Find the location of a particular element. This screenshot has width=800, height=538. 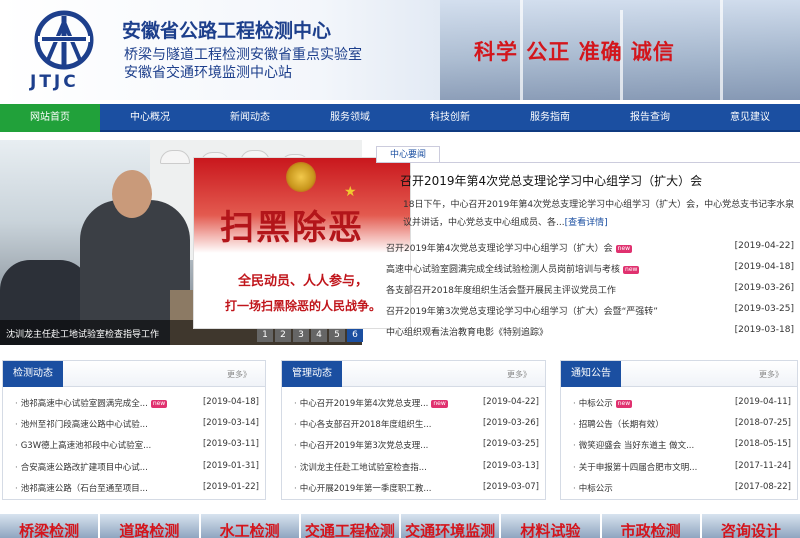

list-item: 关于申报第十四届合肥市文明...[2017-11-24] is located at coordinates (679, 469).